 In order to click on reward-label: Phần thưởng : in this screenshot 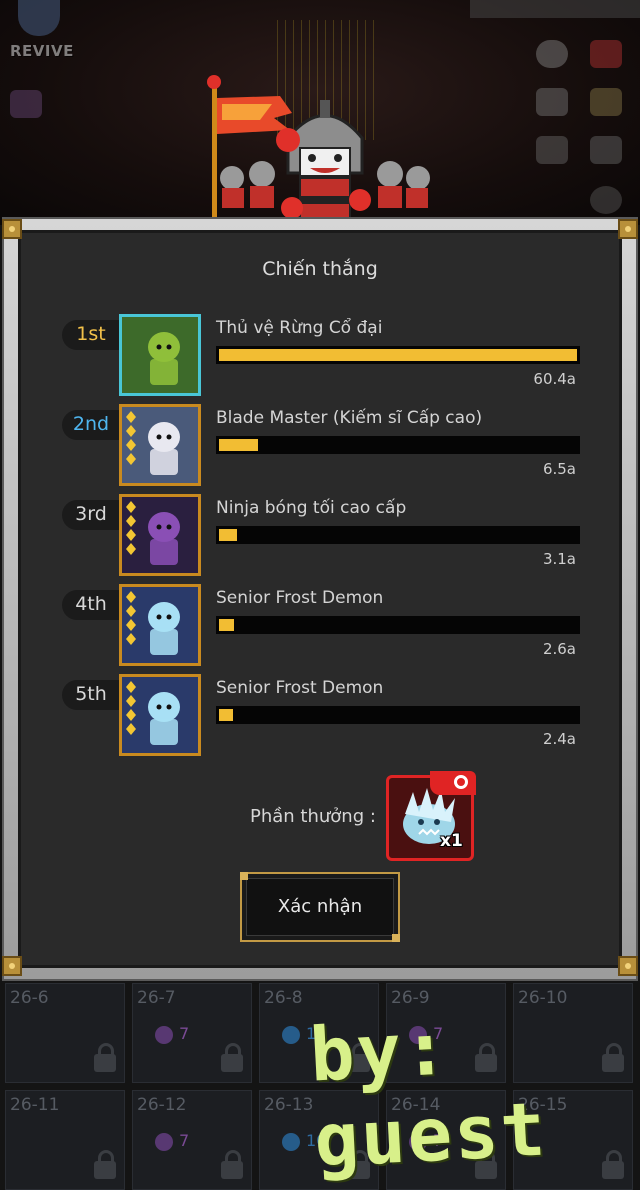, I will do `click(313, 816)`.